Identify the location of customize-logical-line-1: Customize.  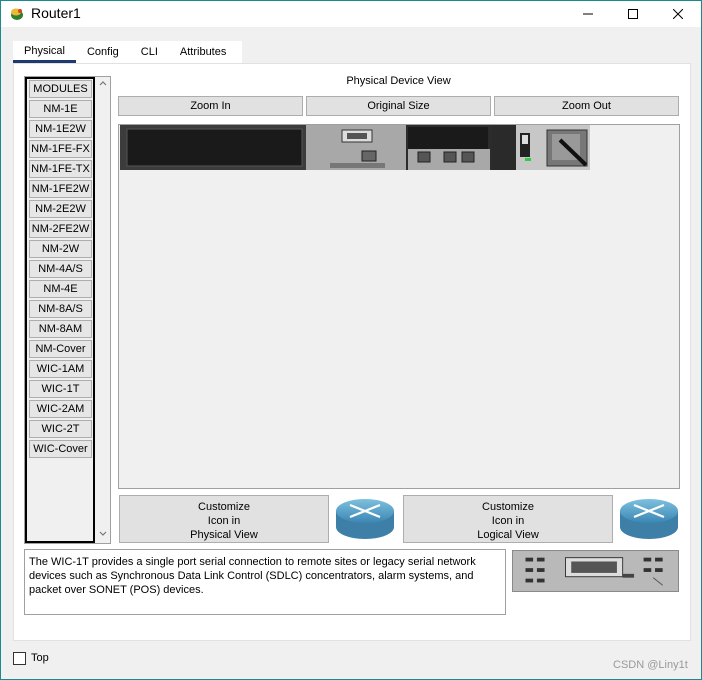
(508, 507).